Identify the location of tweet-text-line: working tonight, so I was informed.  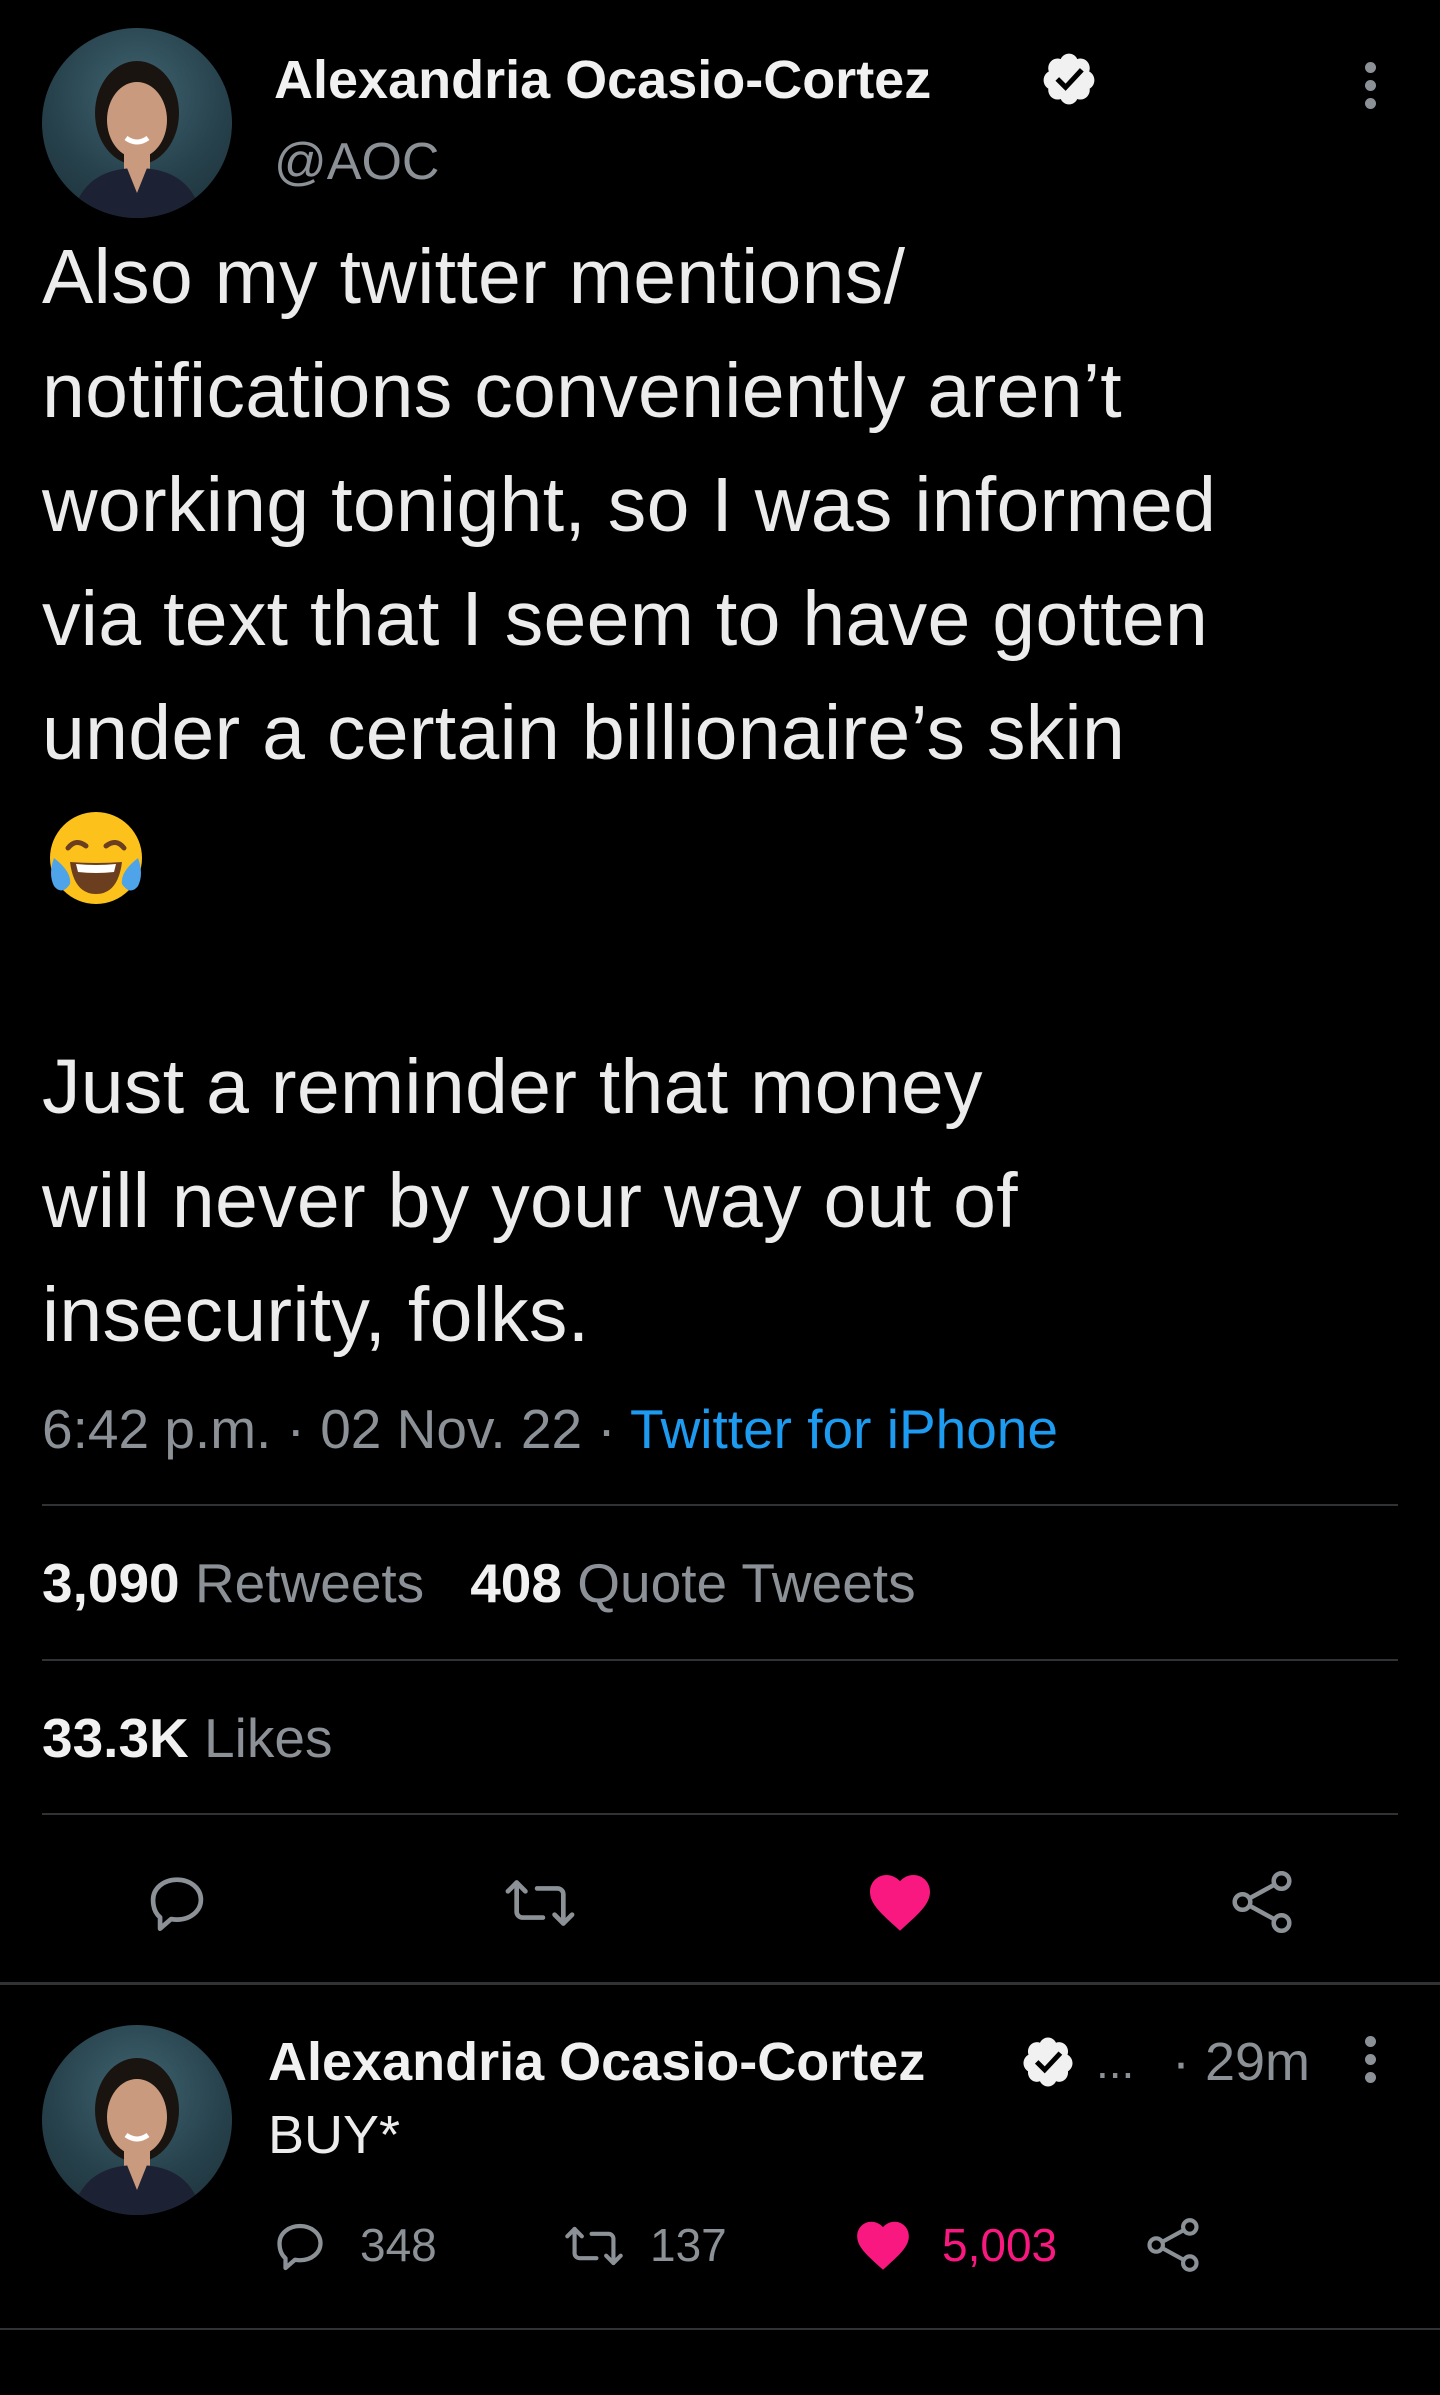
(629, 505).